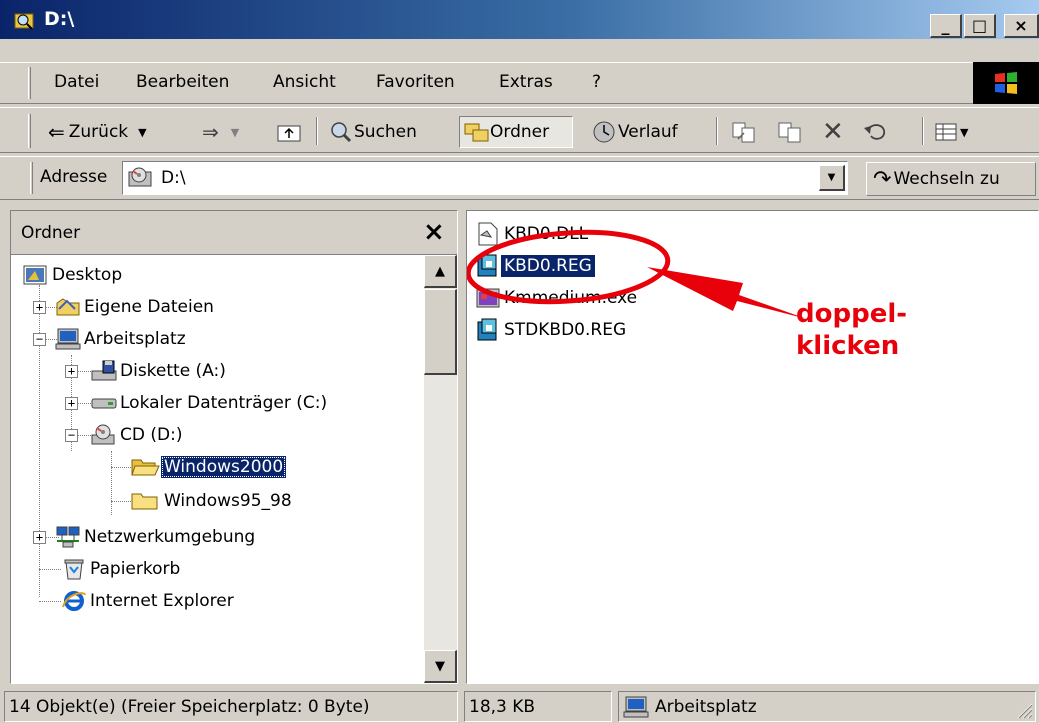 The image size is (1039, 723). I want to click on scroll-thumb, so click(440, 332).